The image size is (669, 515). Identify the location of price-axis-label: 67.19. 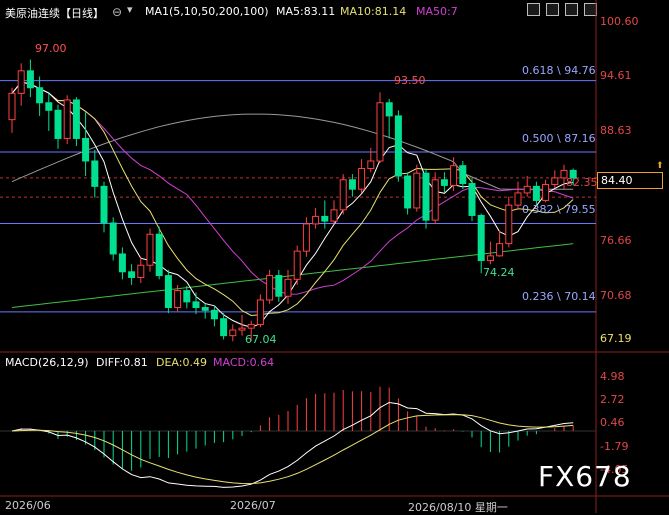
(616, 338).